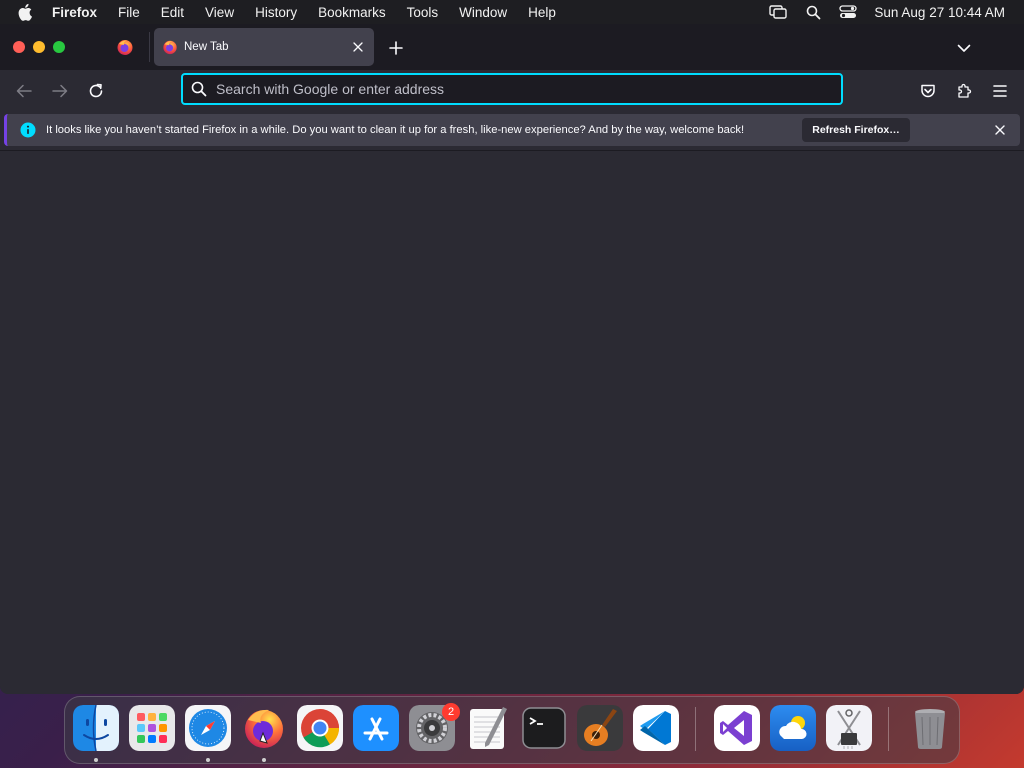  Describe the element at coordinates (358, 47) in the screenshot. I see `close-tab-icon` at that location.